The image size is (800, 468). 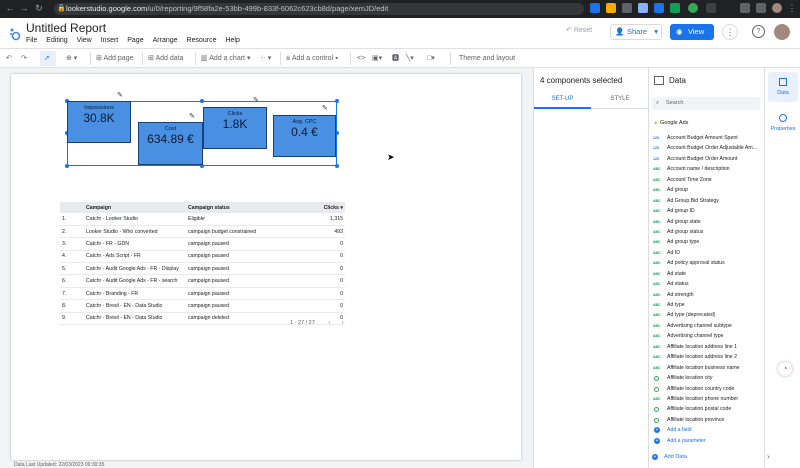 I want to click on field-item: 123 Account Budget Amount Spent, so click(x=707, y=138).